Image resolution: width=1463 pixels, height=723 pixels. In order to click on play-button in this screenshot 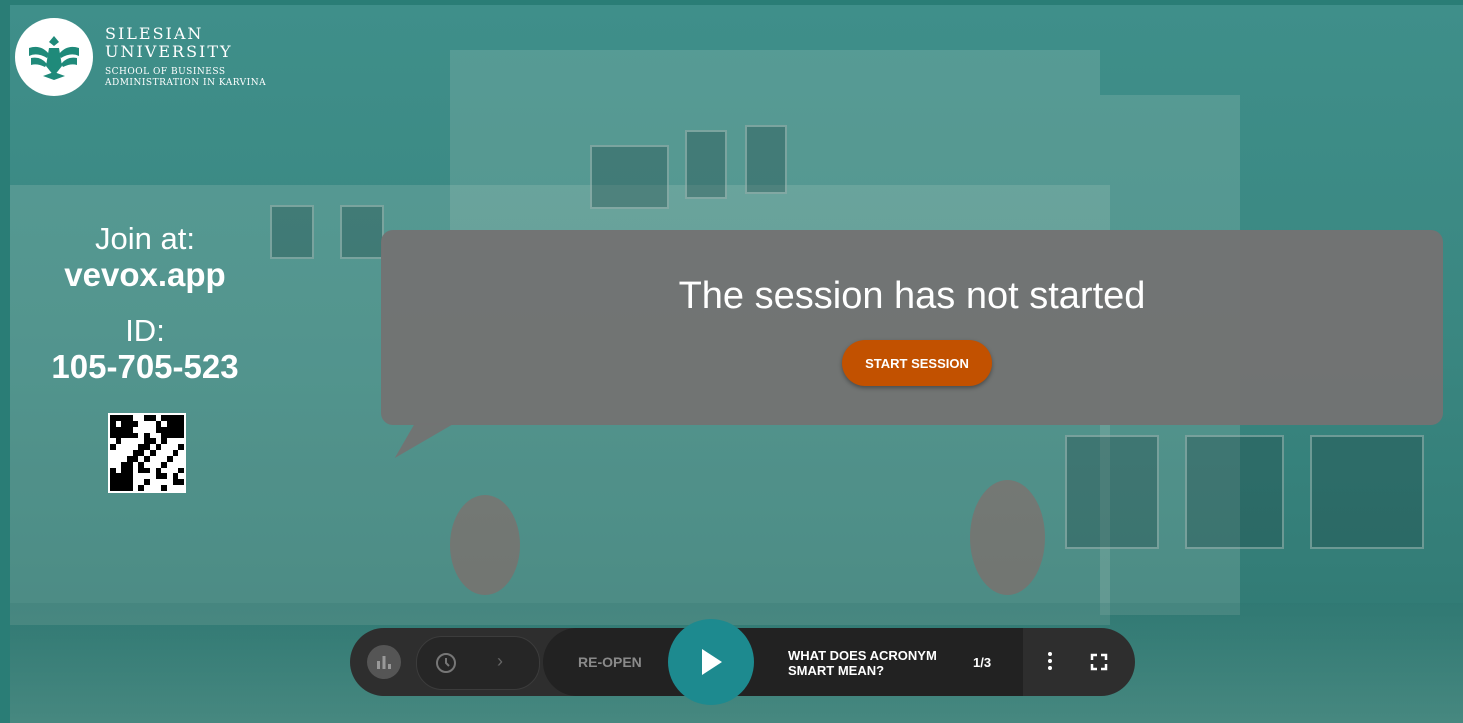, I will do `click(711, 662)`.